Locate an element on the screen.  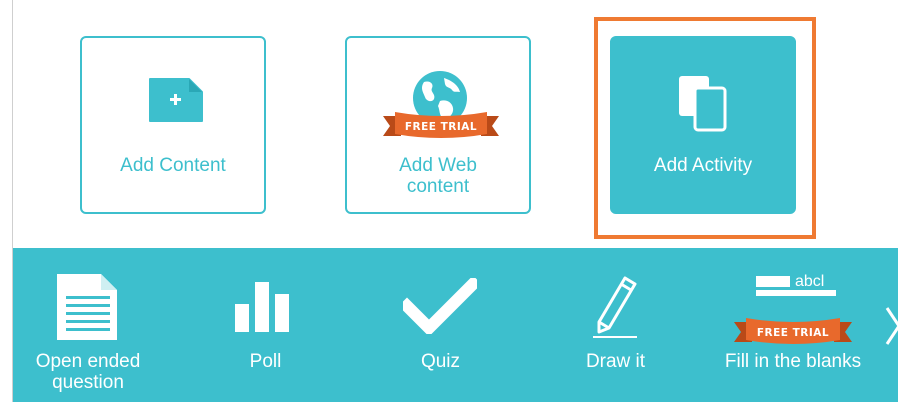
add-content-label: Add Content is located at coordinates (173, 165).